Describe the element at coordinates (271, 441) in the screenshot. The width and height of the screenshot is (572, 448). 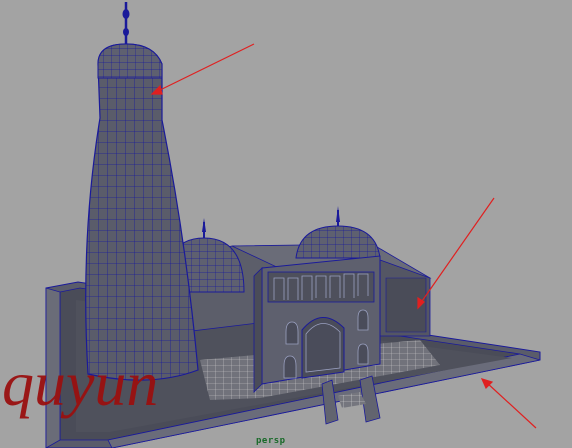
I see `camera-label: persp` at that location.